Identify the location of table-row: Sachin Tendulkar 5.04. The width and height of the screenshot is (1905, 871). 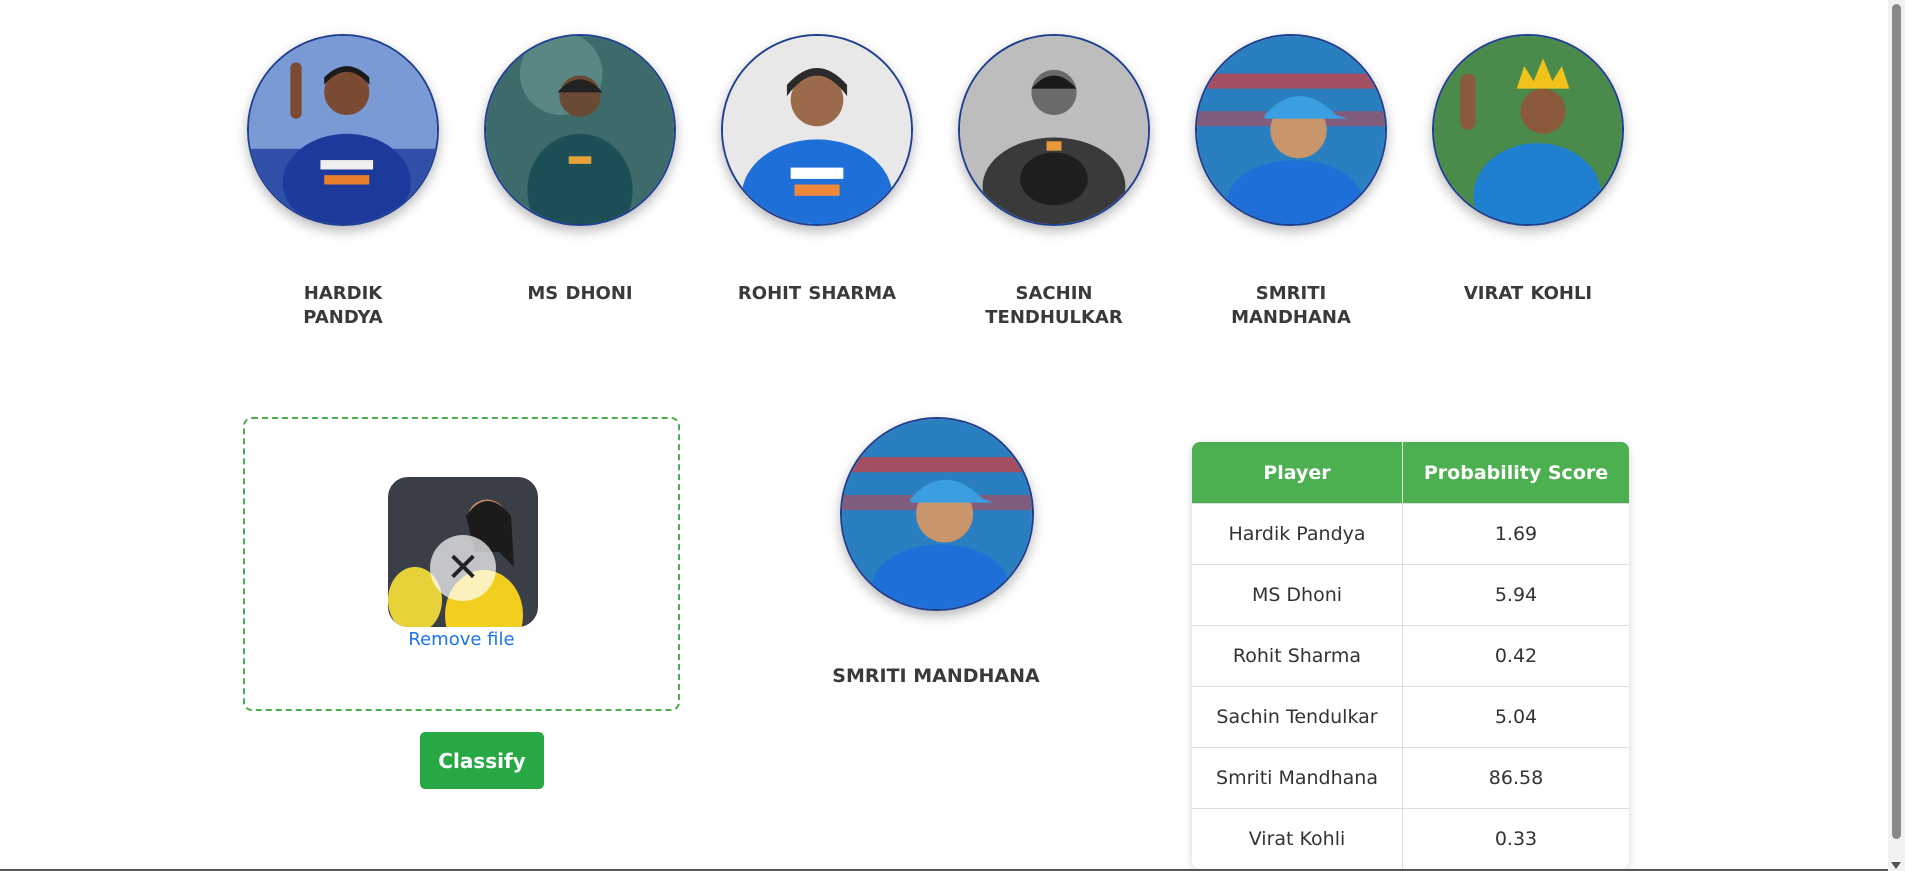
(1410, 716).